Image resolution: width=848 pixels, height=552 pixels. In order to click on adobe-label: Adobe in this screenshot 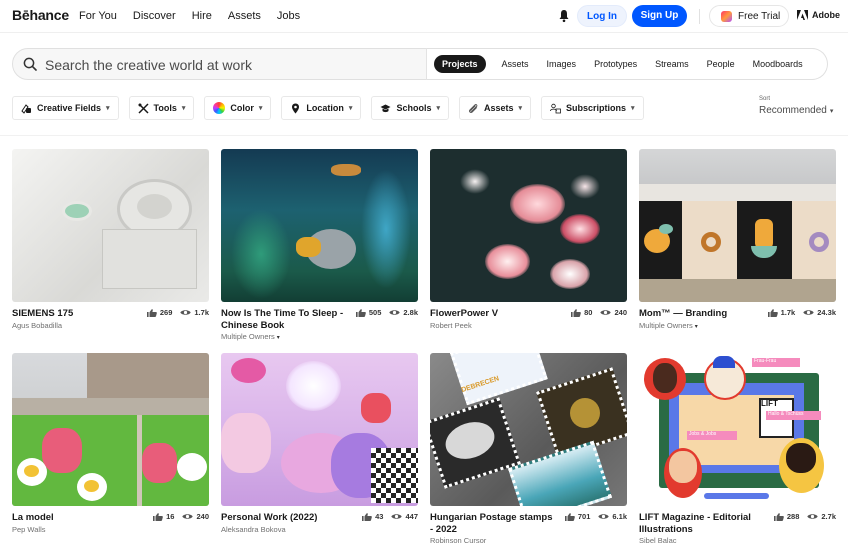, I will do `click(826, 15)`.